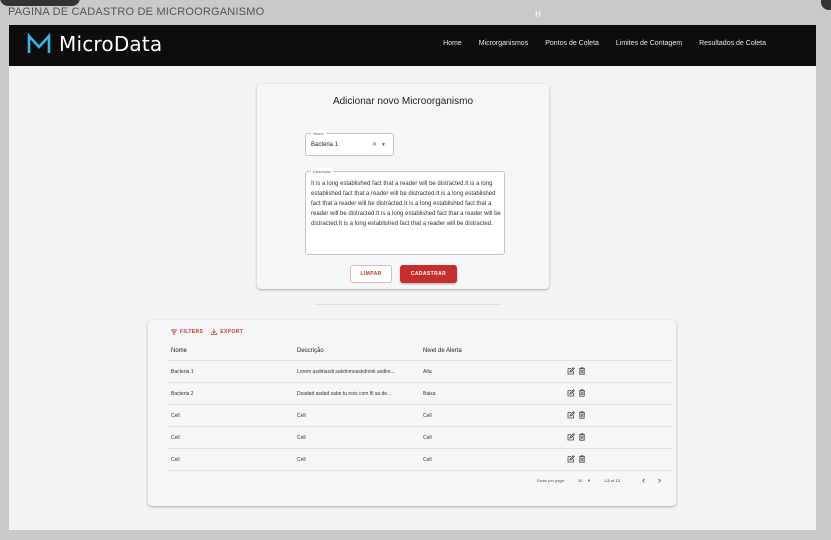  What do you see at coordinates (310, 351) in the screenshot?
I see `column-header-descricao: Descrição` at bounding box center [310, 351].